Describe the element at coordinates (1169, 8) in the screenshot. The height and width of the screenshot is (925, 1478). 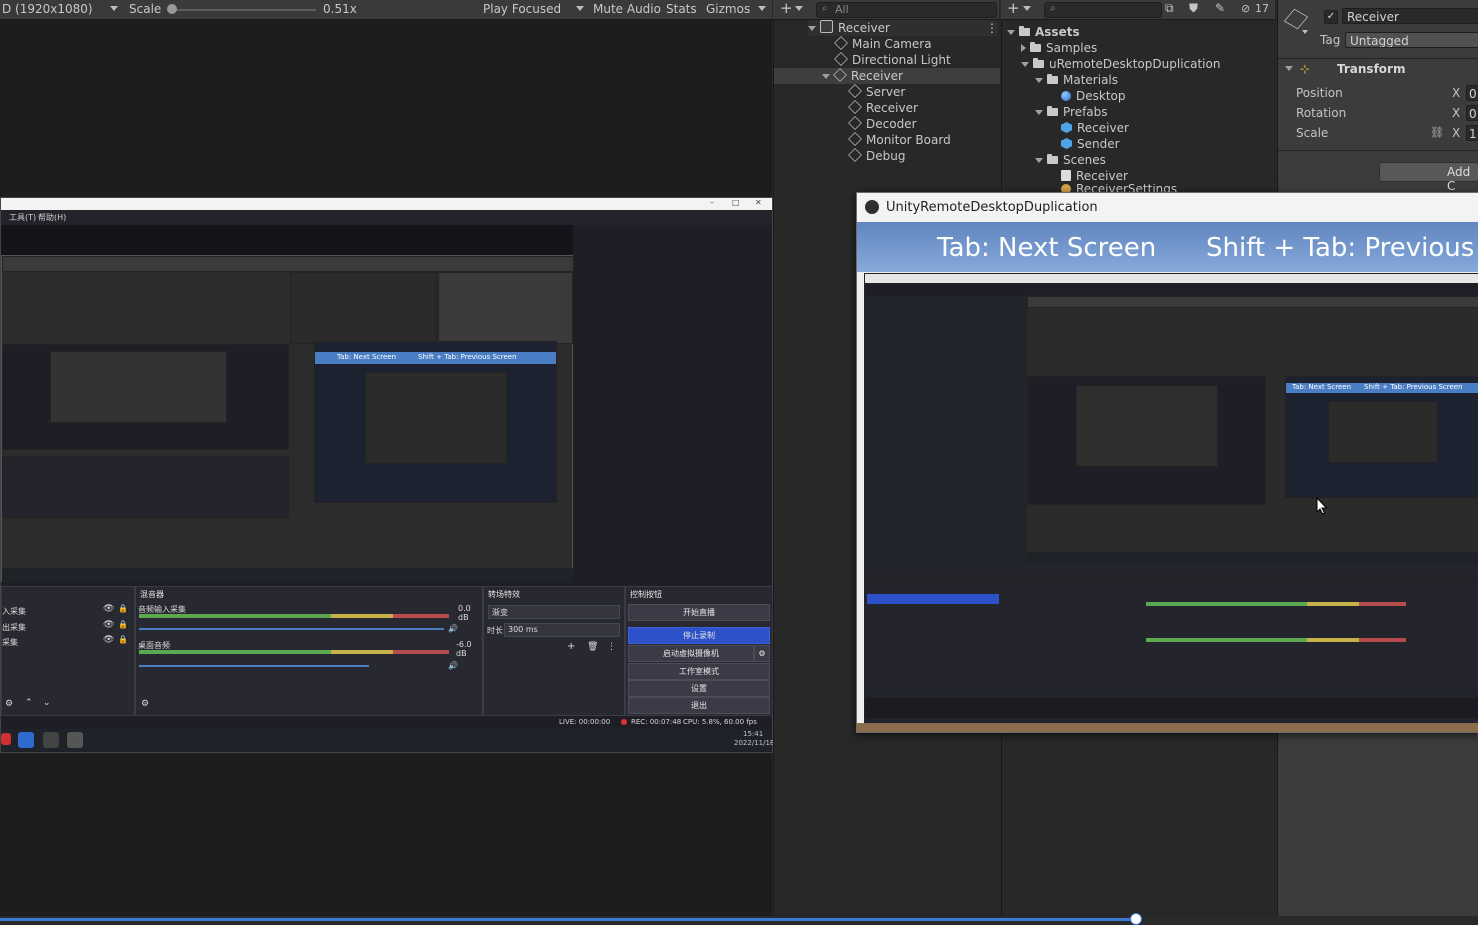
I see `search-by-type-icon: ⧉` at that location.